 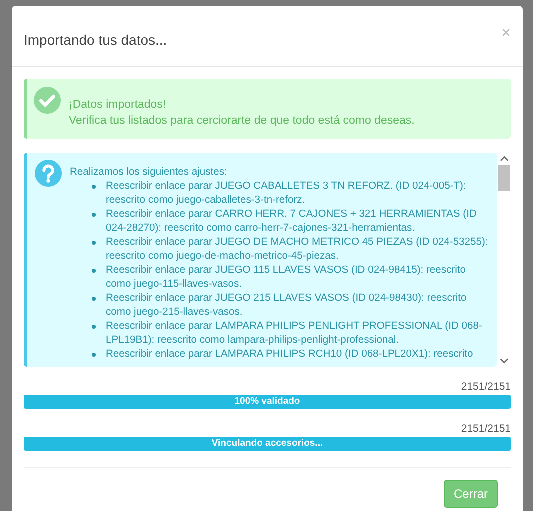 What do you see at coordinates (118, 105) in the screenshot?
I see `alert-title: ¡Datos importados!` at bounding box center [118, 105].